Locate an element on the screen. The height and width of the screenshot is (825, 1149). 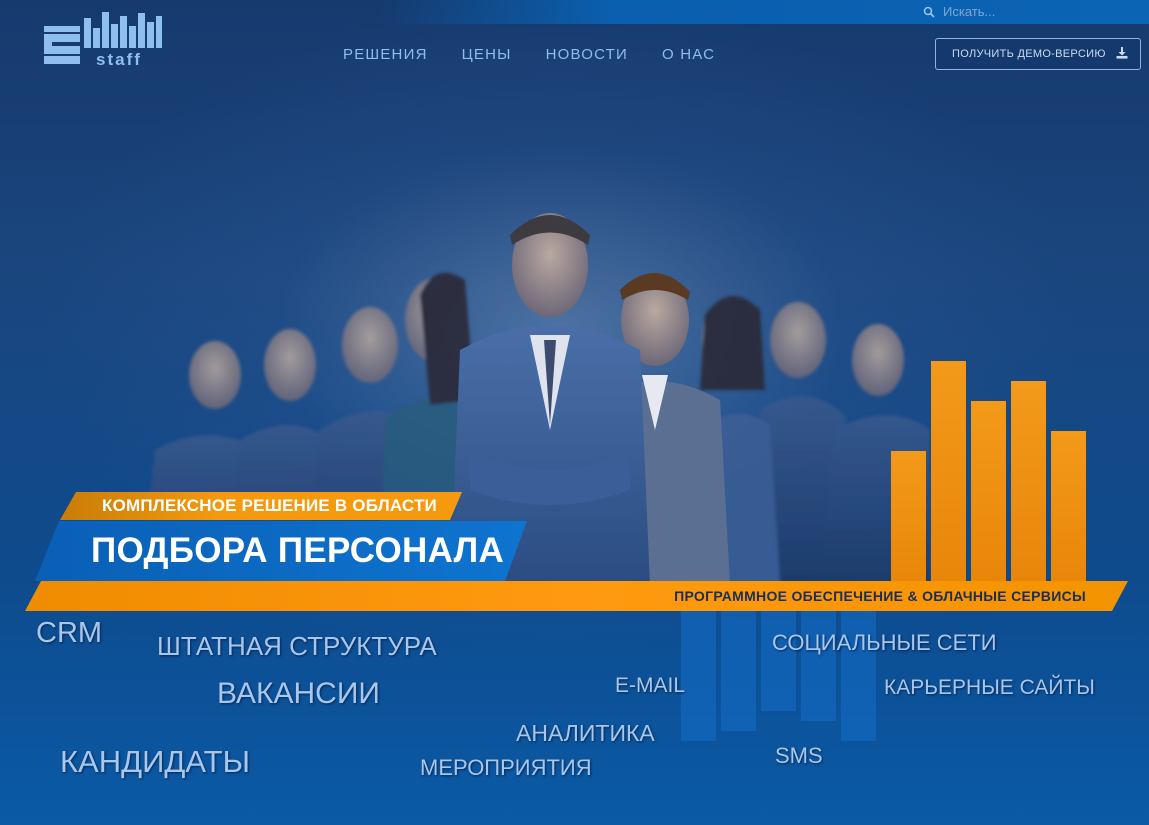
search-box is located at coordinates (1033, 11).